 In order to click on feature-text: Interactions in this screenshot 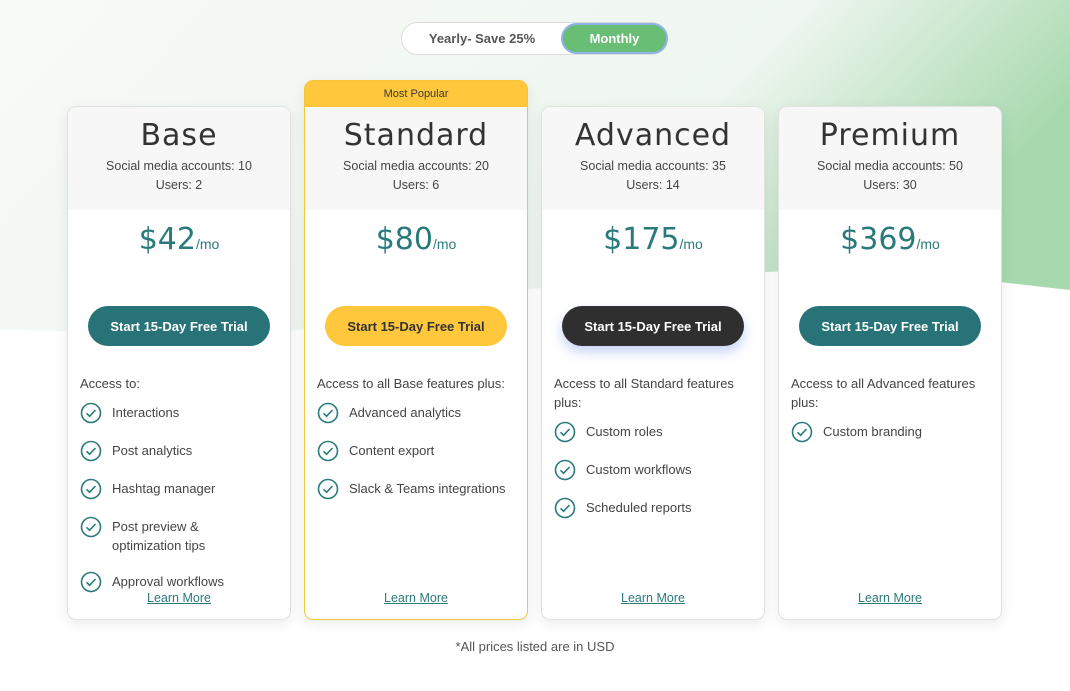, I will do `click(146, 412)`.